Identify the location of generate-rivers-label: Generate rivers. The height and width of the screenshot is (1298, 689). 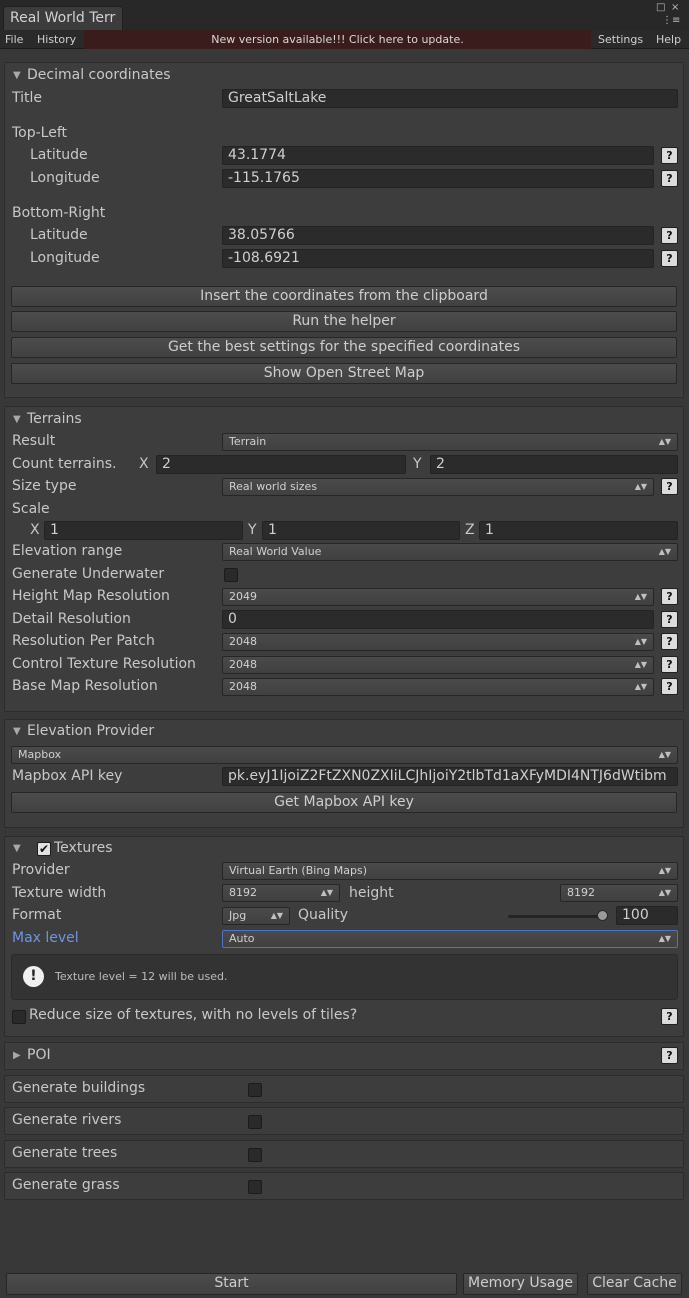
(67, 1120).